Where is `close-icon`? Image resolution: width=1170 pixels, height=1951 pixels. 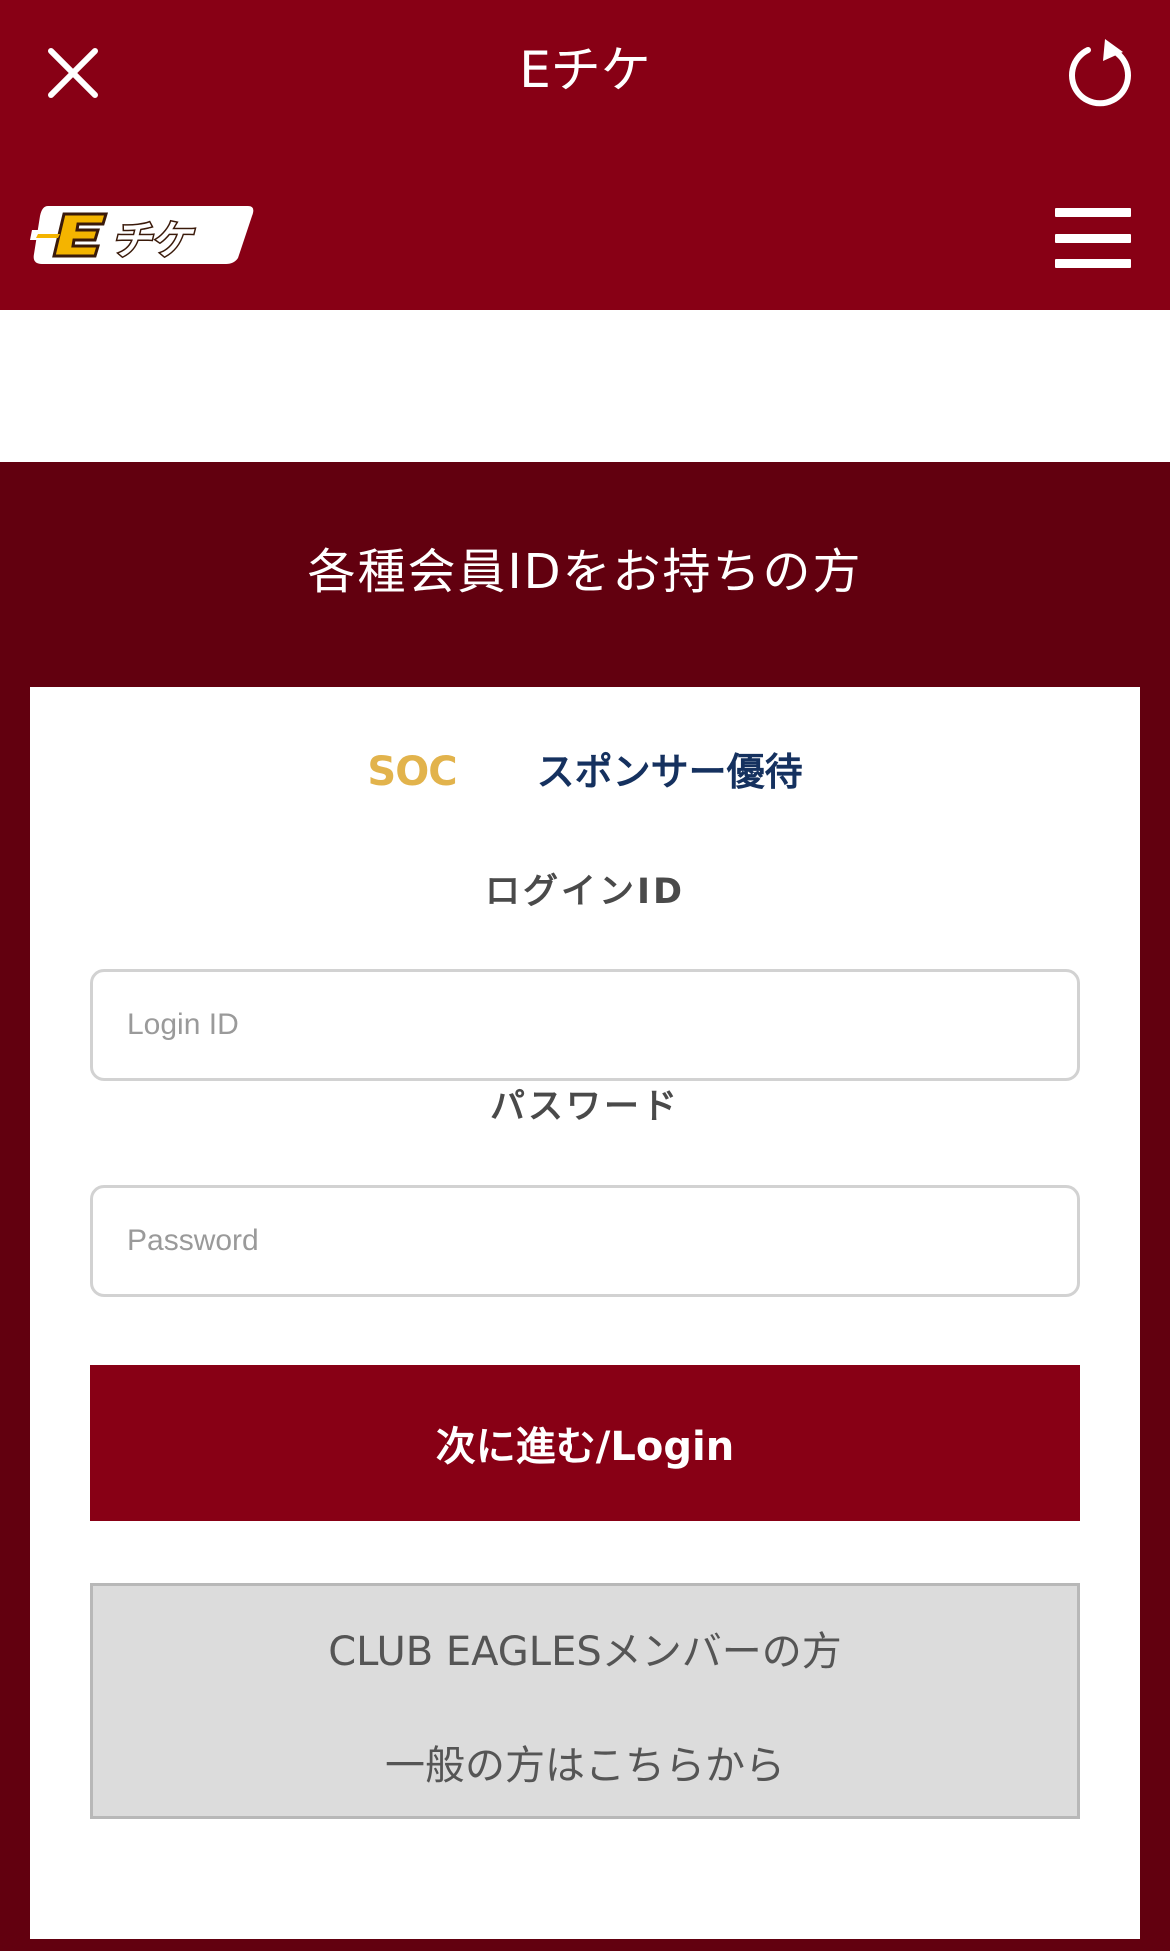
close-icon is located at coordinates (73, 73).